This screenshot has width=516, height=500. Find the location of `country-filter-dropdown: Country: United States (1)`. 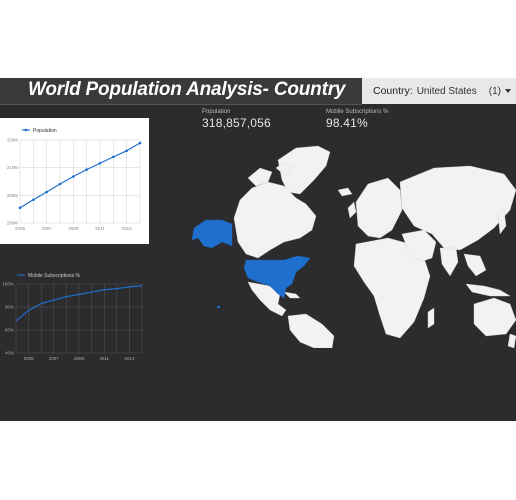

country-filter-dropdown: Country: United States (1) is located at coordinates (439, 91).